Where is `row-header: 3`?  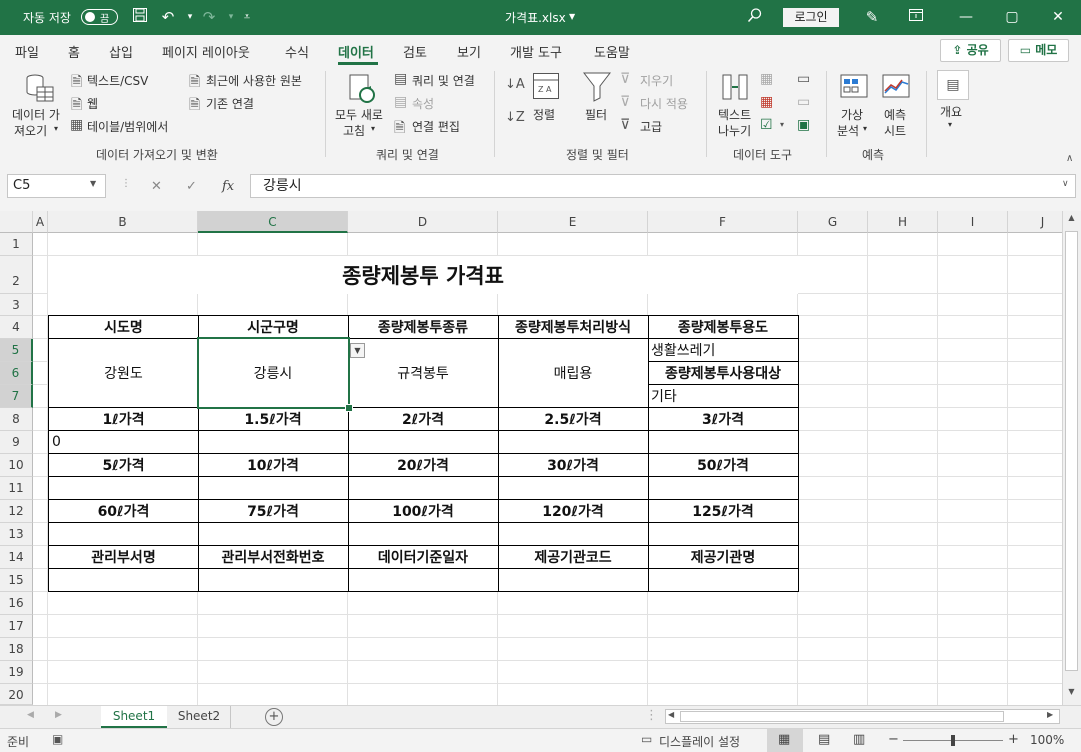
row-header: 3 is located at coordinates (16, 305).